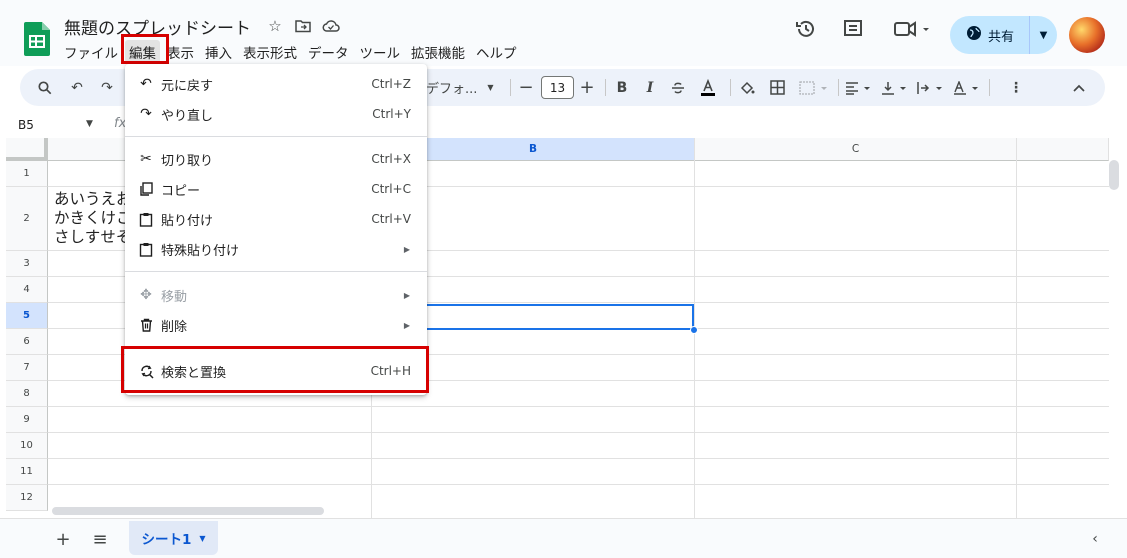 This screenshot has height=558, width=1127. Describe the element at coordinates (93, 218) in the screenshot. I see `cell-a2: あいうえお かきくけこ さしすせそ` at that location.